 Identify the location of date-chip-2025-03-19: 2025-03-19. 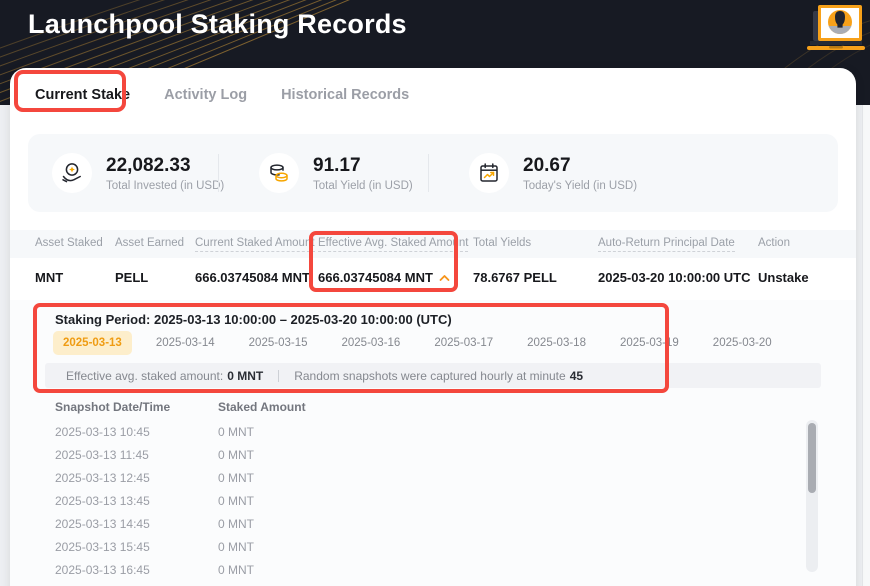
(649, 343).